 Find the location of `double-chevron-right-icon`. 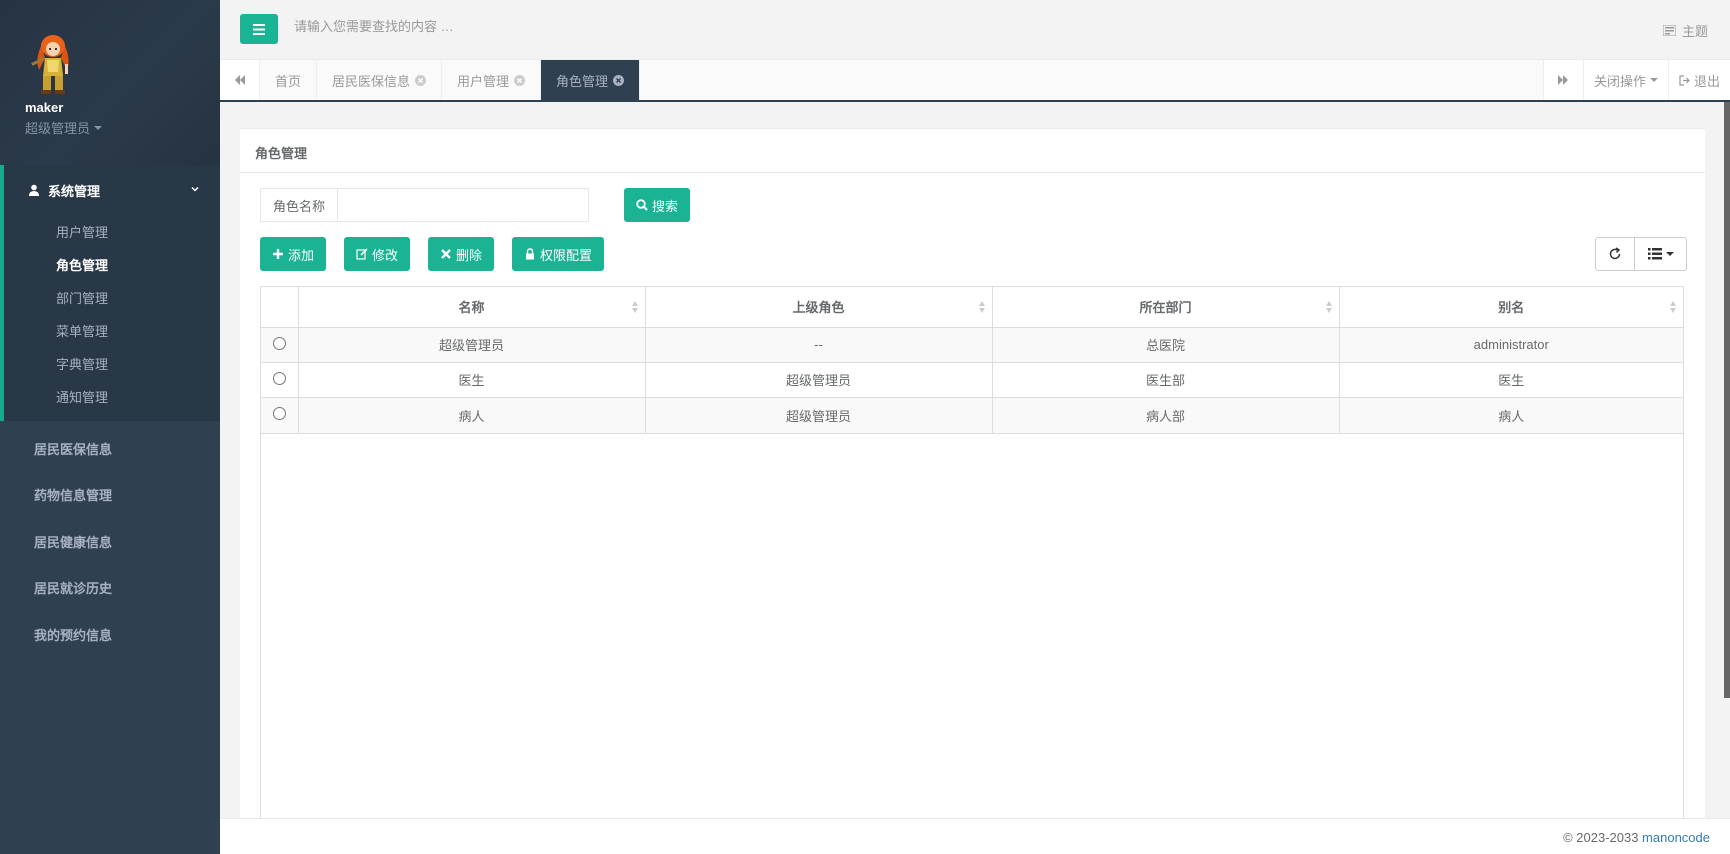

double-chevron-right-icon is located at coordinates (1563, 80).